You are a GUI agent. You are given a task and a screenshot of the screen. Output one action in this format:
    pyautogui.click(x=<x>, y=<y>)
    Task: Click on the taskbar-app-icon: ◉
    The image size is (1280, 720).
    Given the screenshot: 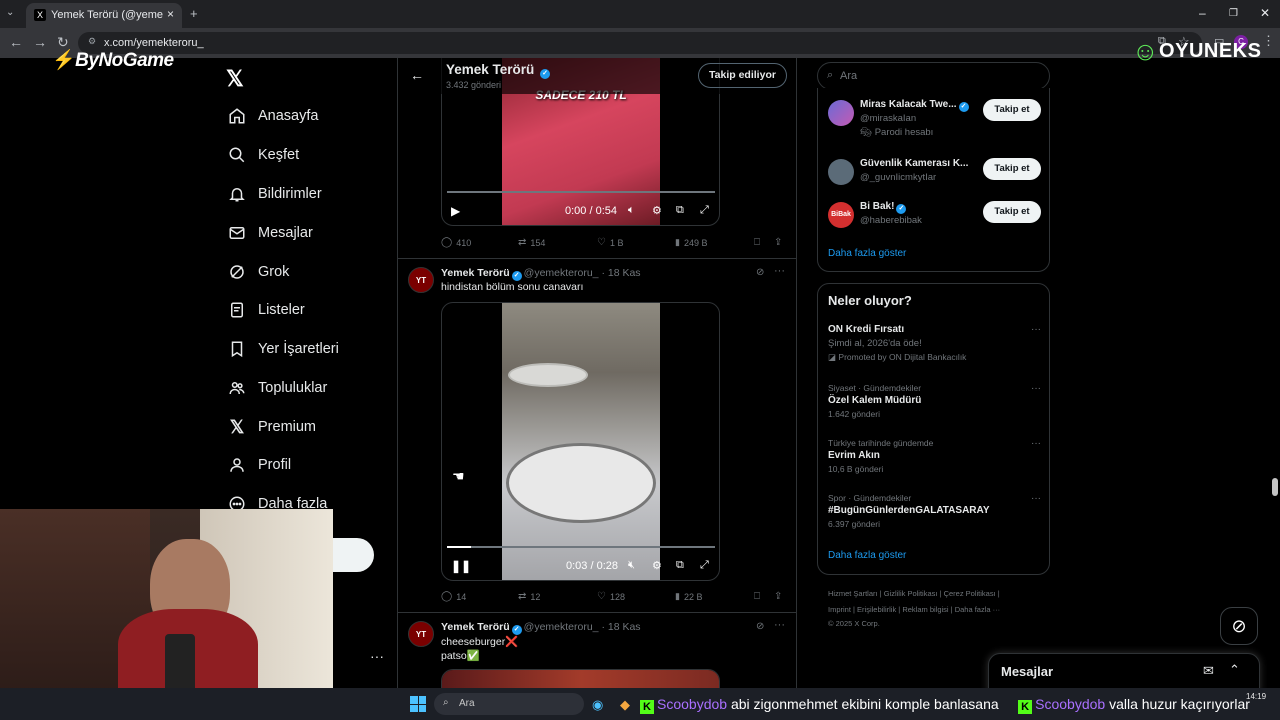 What is the action you would take?
    pyautogui.click(x=597, y=705)
    